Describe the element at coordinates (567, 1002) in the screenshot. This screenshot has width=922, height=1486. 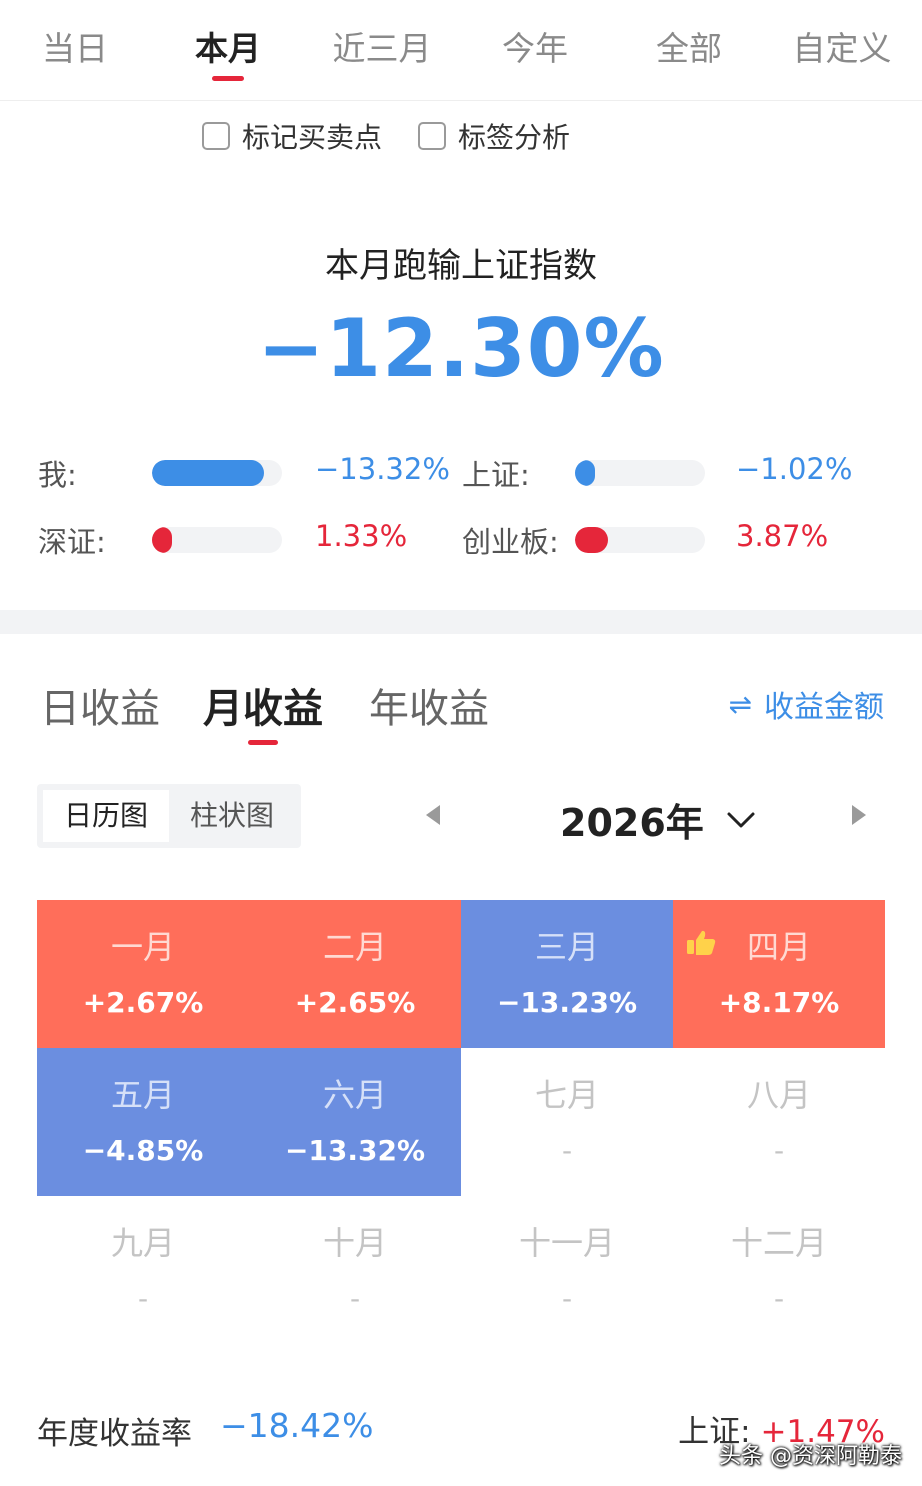
I see `month-return-value: −13.23%` at that location.